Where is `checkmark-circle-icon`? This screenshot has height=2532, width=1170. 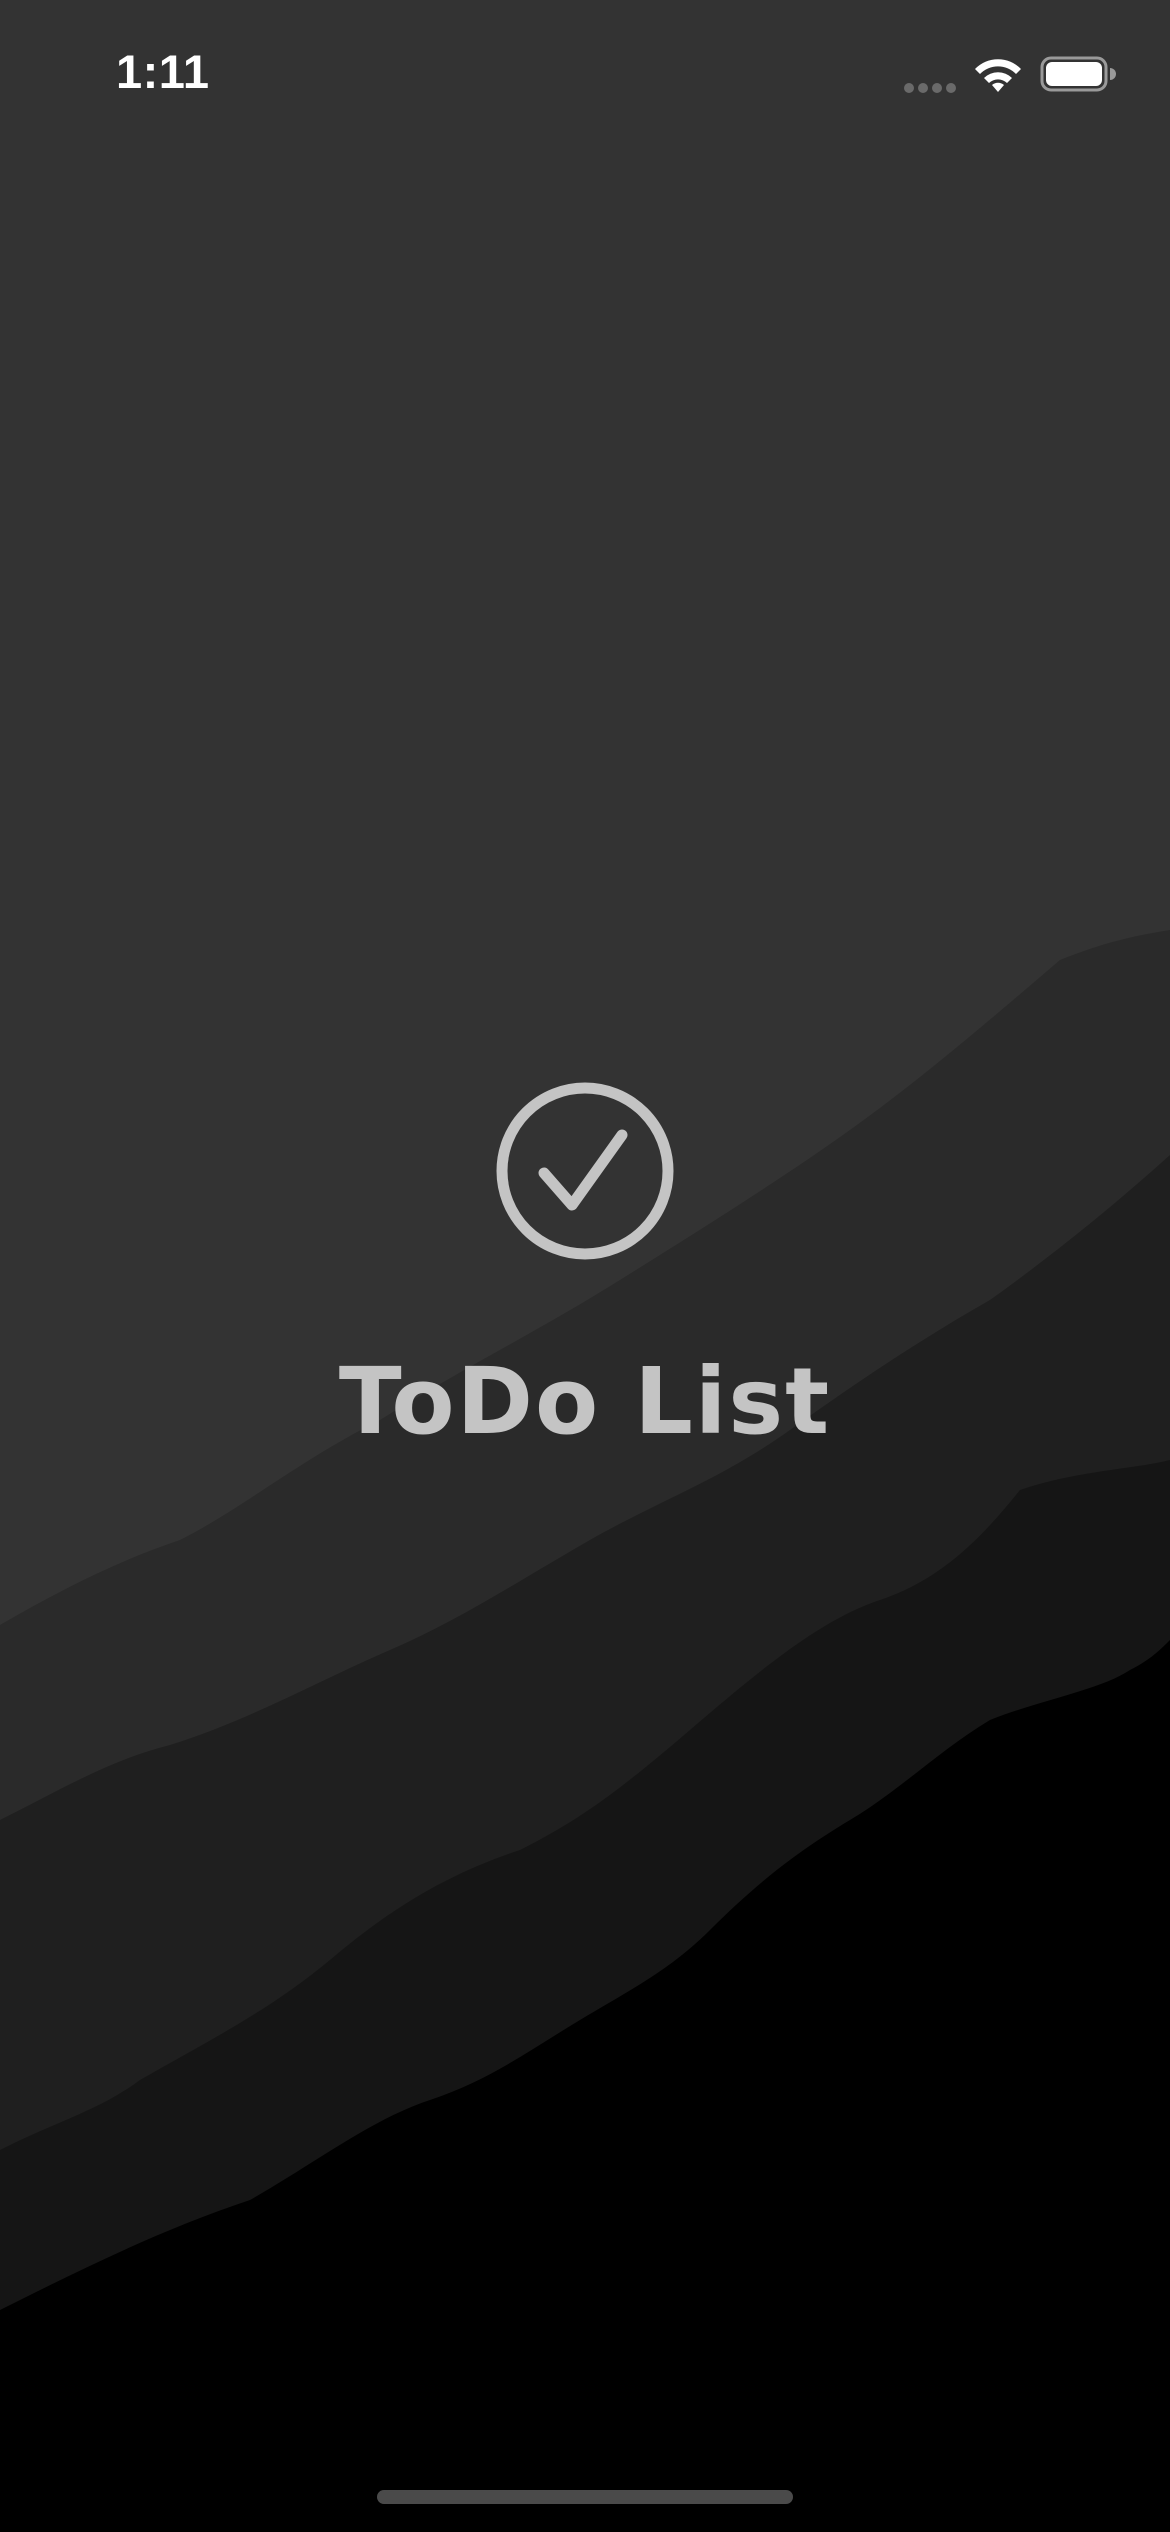 checkmark-circle-icon is located at coordinates (585, 1171).